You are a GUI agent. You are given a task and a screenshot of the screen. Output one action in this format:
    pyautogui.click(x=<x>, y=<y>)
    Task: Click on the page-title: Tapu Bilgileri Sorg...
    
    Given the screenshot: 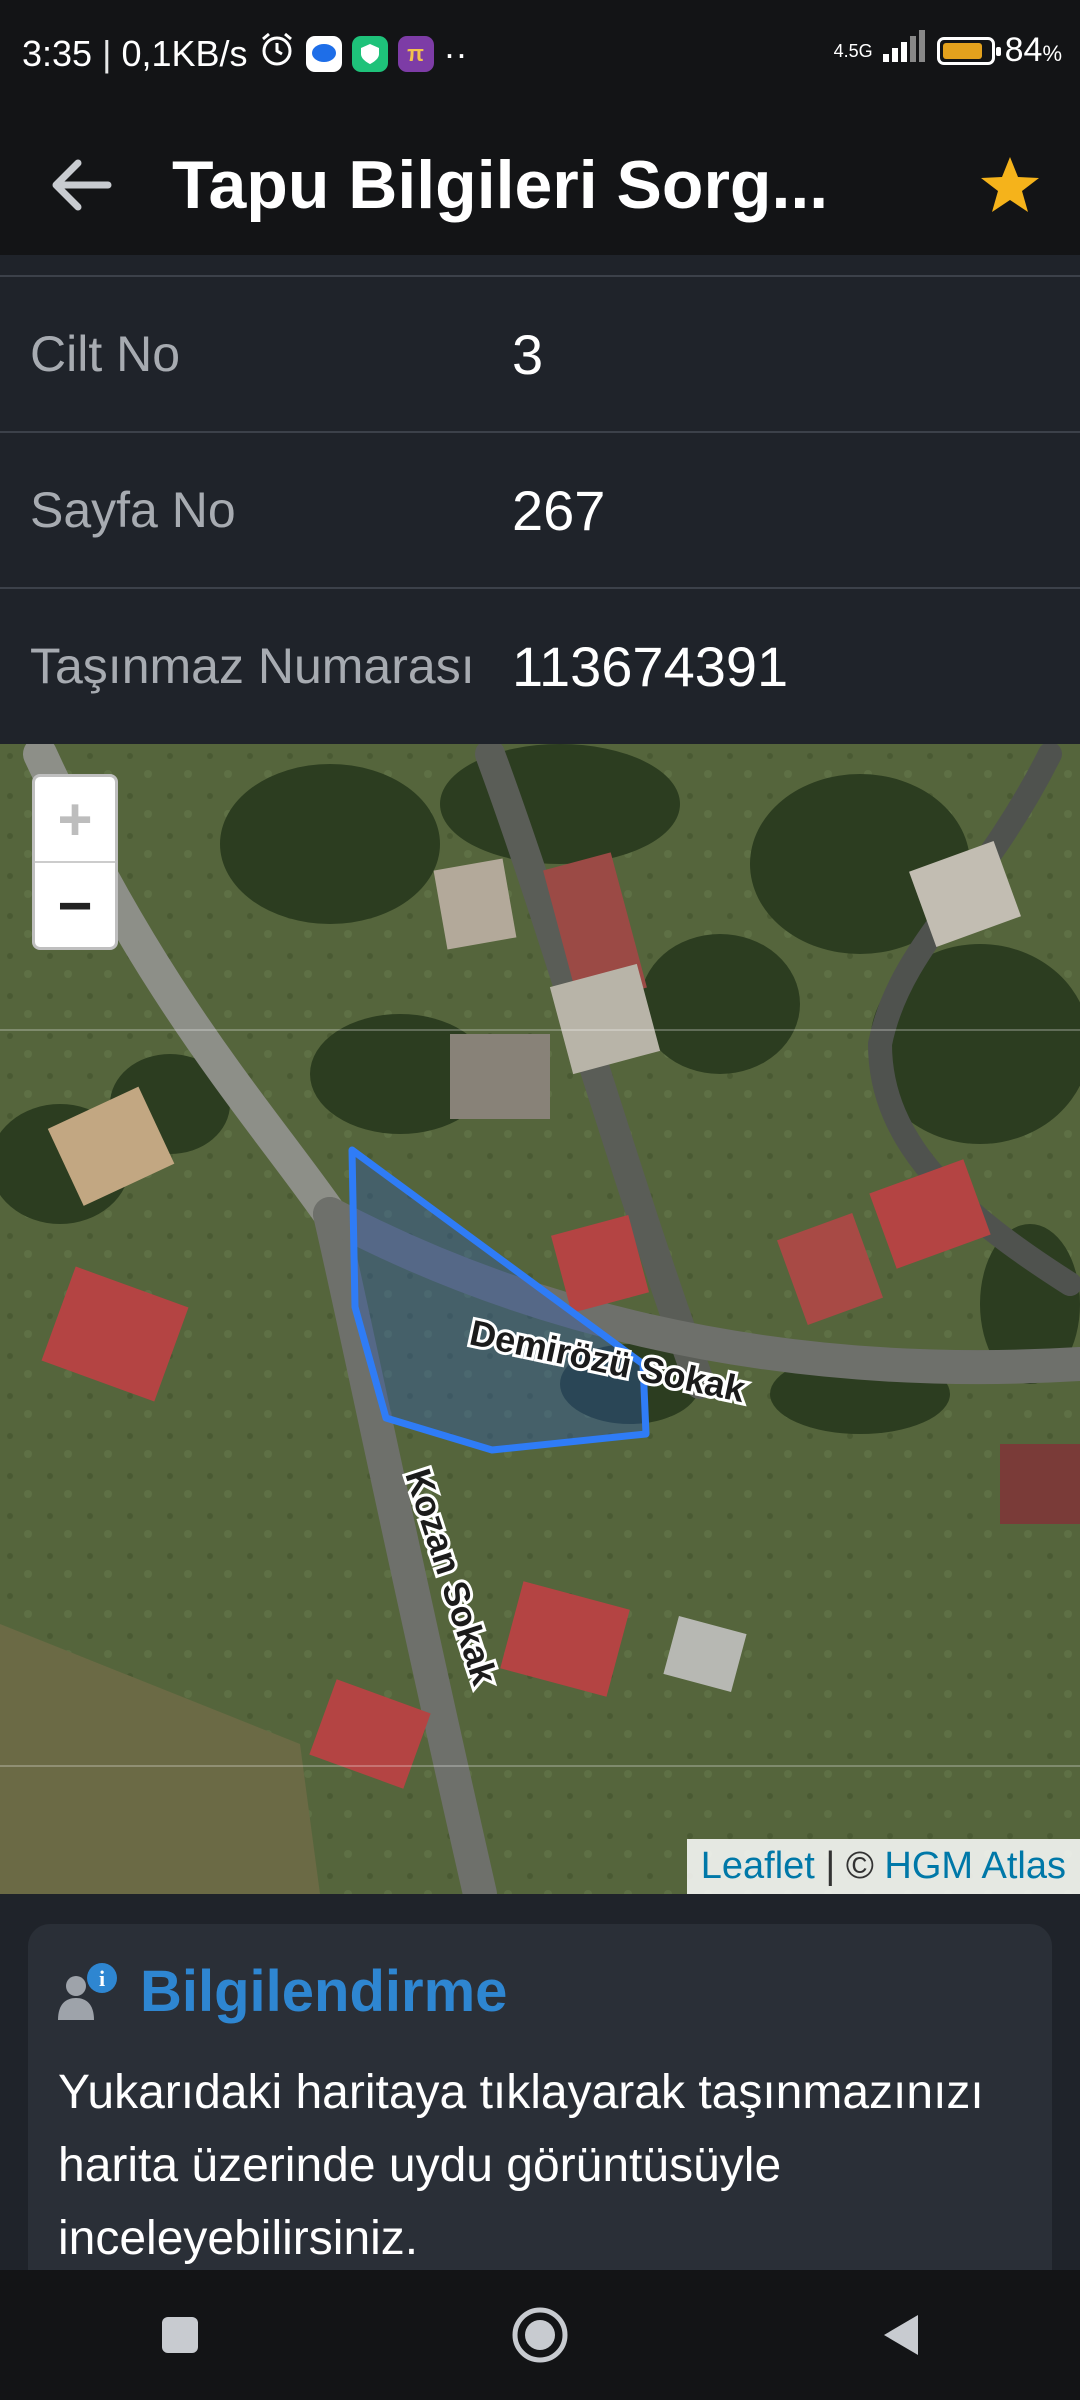 What is the action you would take?
    pyautogui.click(x=500, y=185)
    